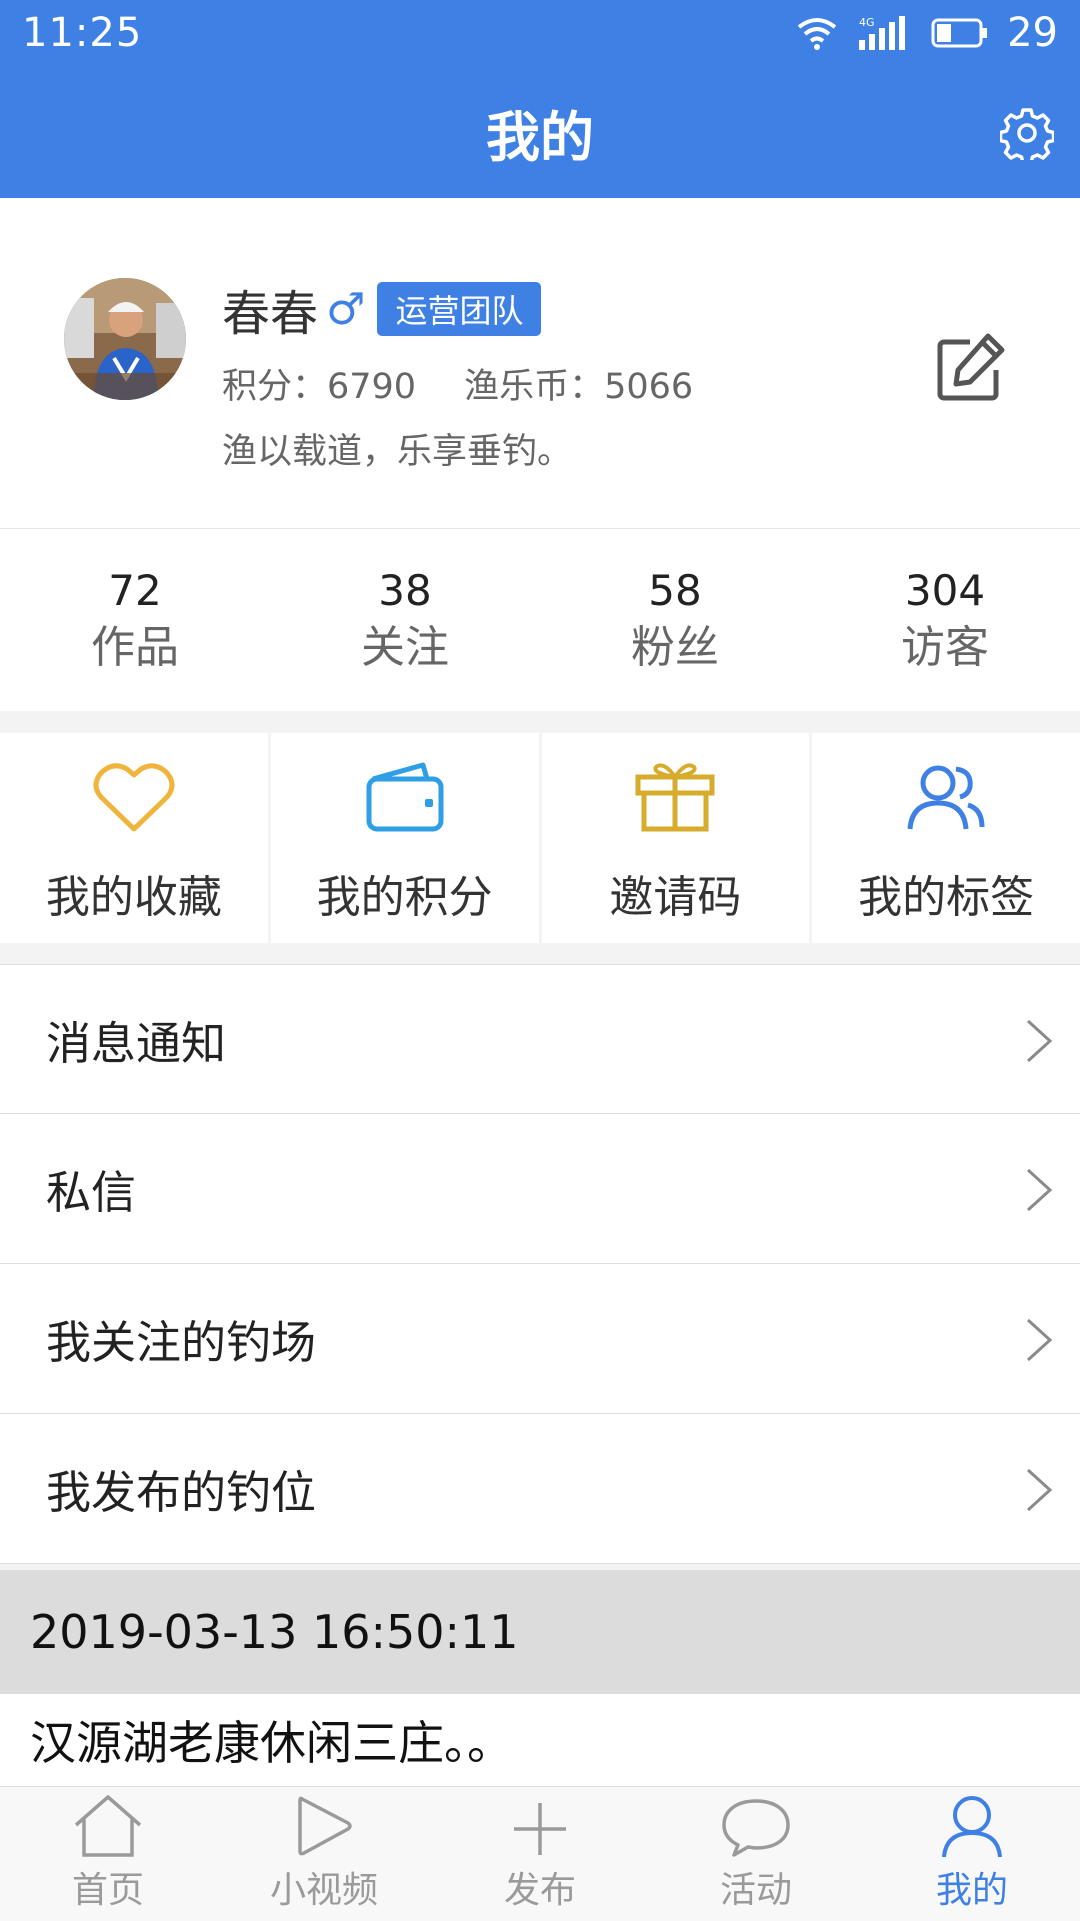  What do you see at coordinates (579, 387) in the screenshot?
I see `coins-text: 渔乐币：5066` at bounding box center [579, 387].